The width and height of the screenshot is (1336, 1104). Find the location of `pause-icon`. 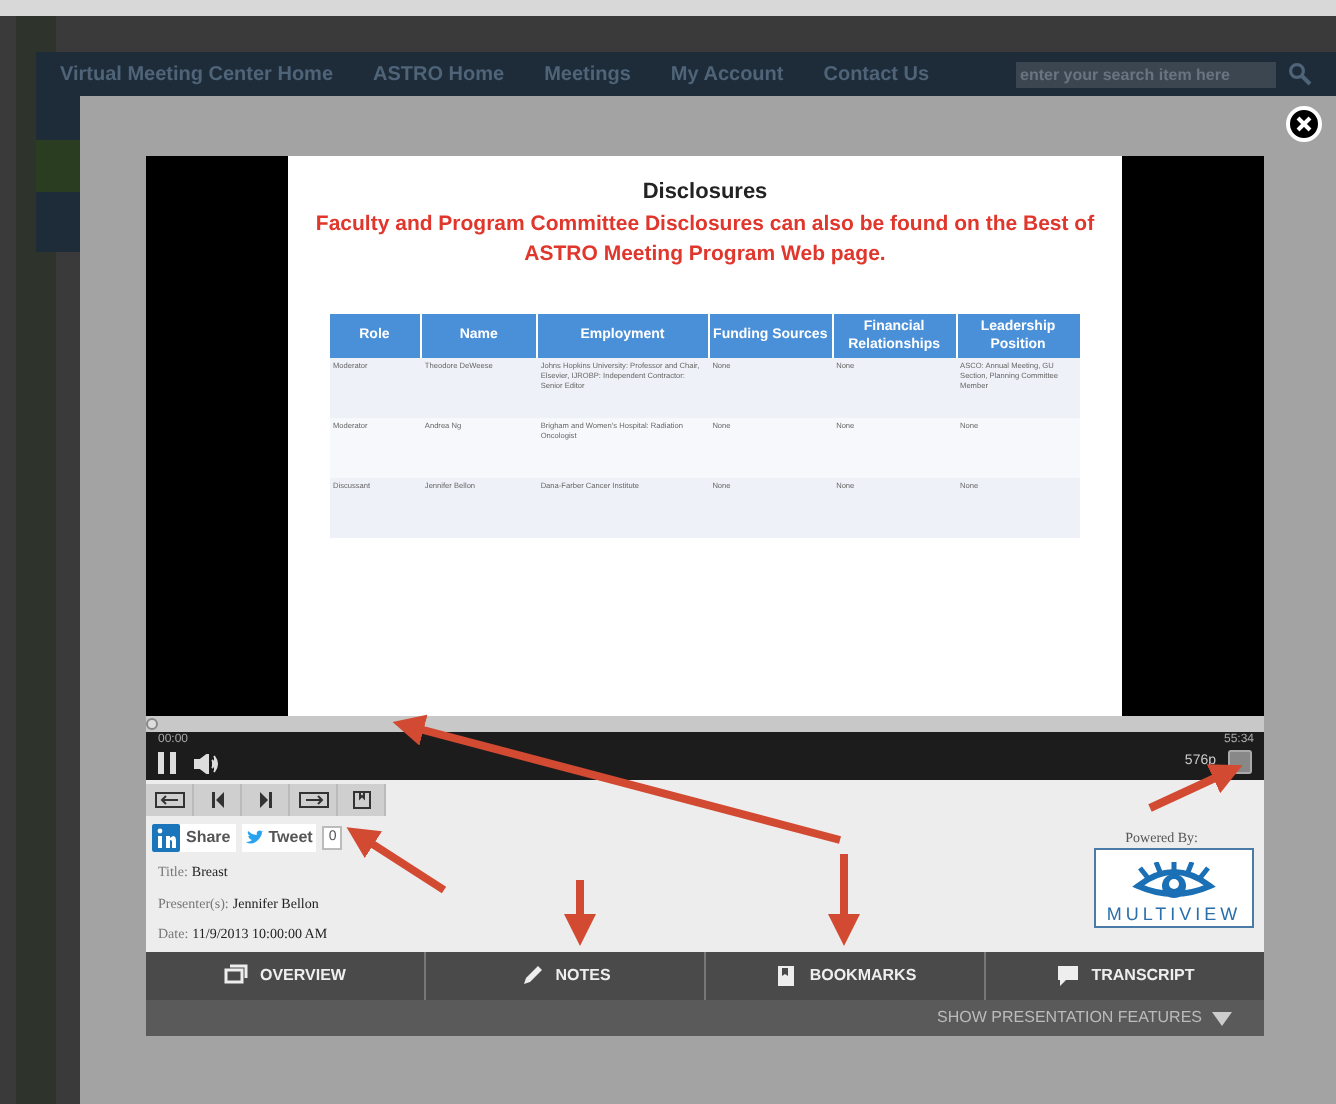

pause-icon is located at coordinates (167, 763).